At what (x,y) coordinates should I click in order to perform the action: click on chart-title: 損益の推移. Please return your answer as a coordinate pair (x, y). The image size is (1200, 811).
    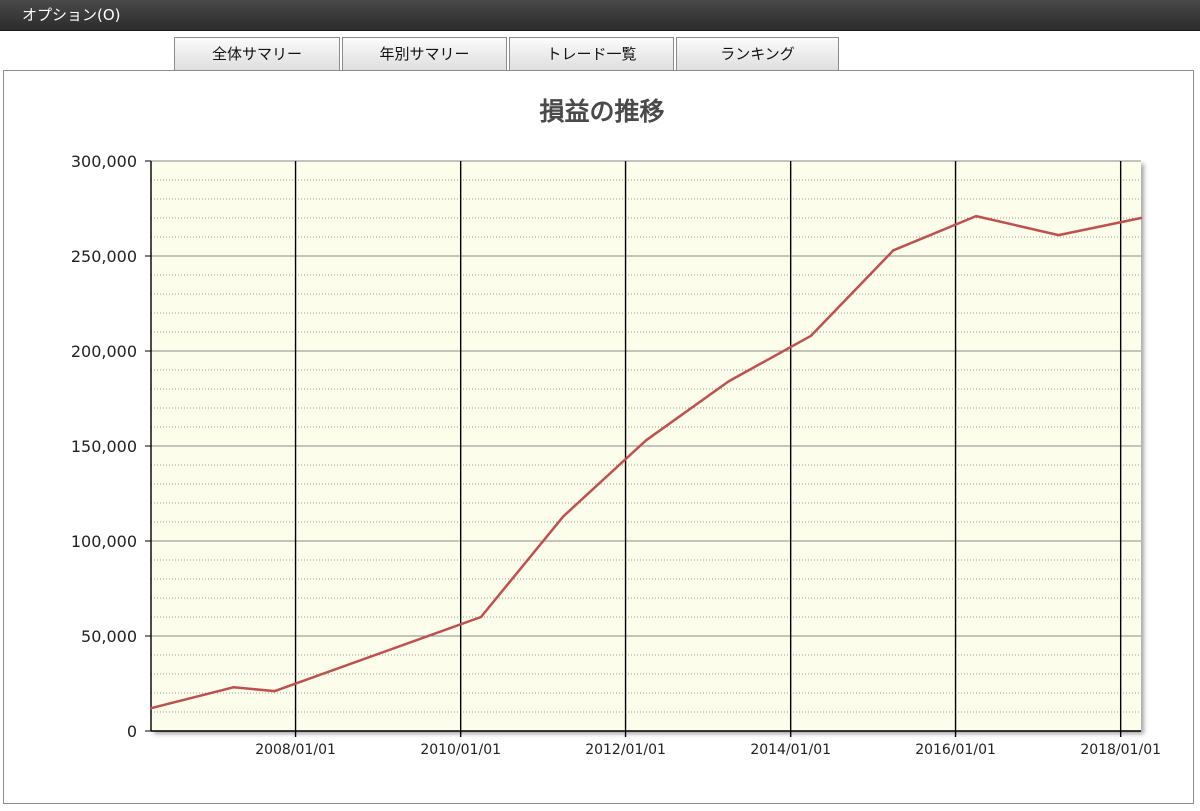
    Looking at the image, I should click on (601, 111).